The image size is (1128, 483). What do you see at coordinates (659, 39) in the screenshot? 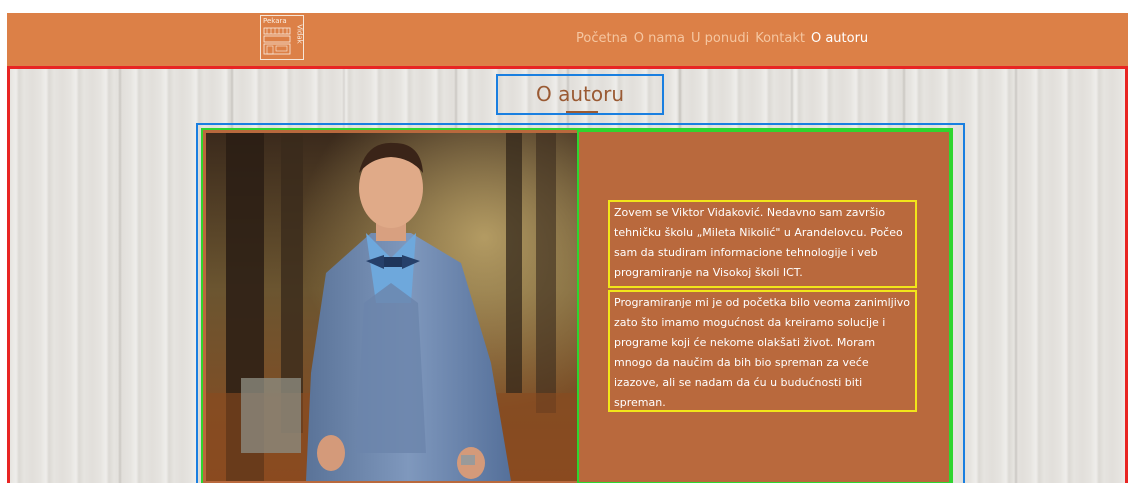
I see `nav-link-o-nama: O nama` at bounding box center [659, 39].